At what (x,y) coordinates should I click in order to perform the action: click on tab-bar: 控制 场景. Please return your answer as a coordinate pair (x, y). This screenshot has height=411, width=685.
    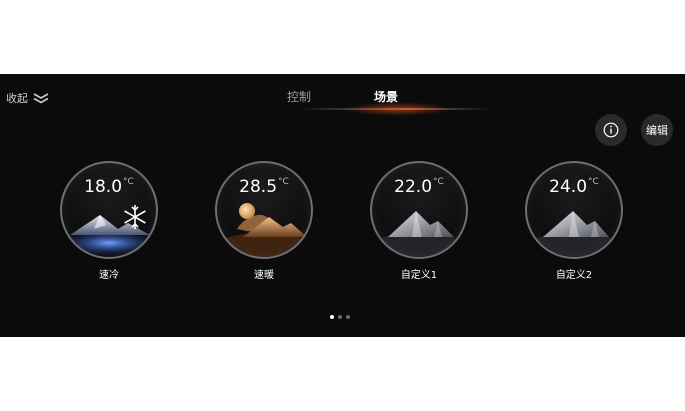
    Looking at the image, I should click on (342, 103).